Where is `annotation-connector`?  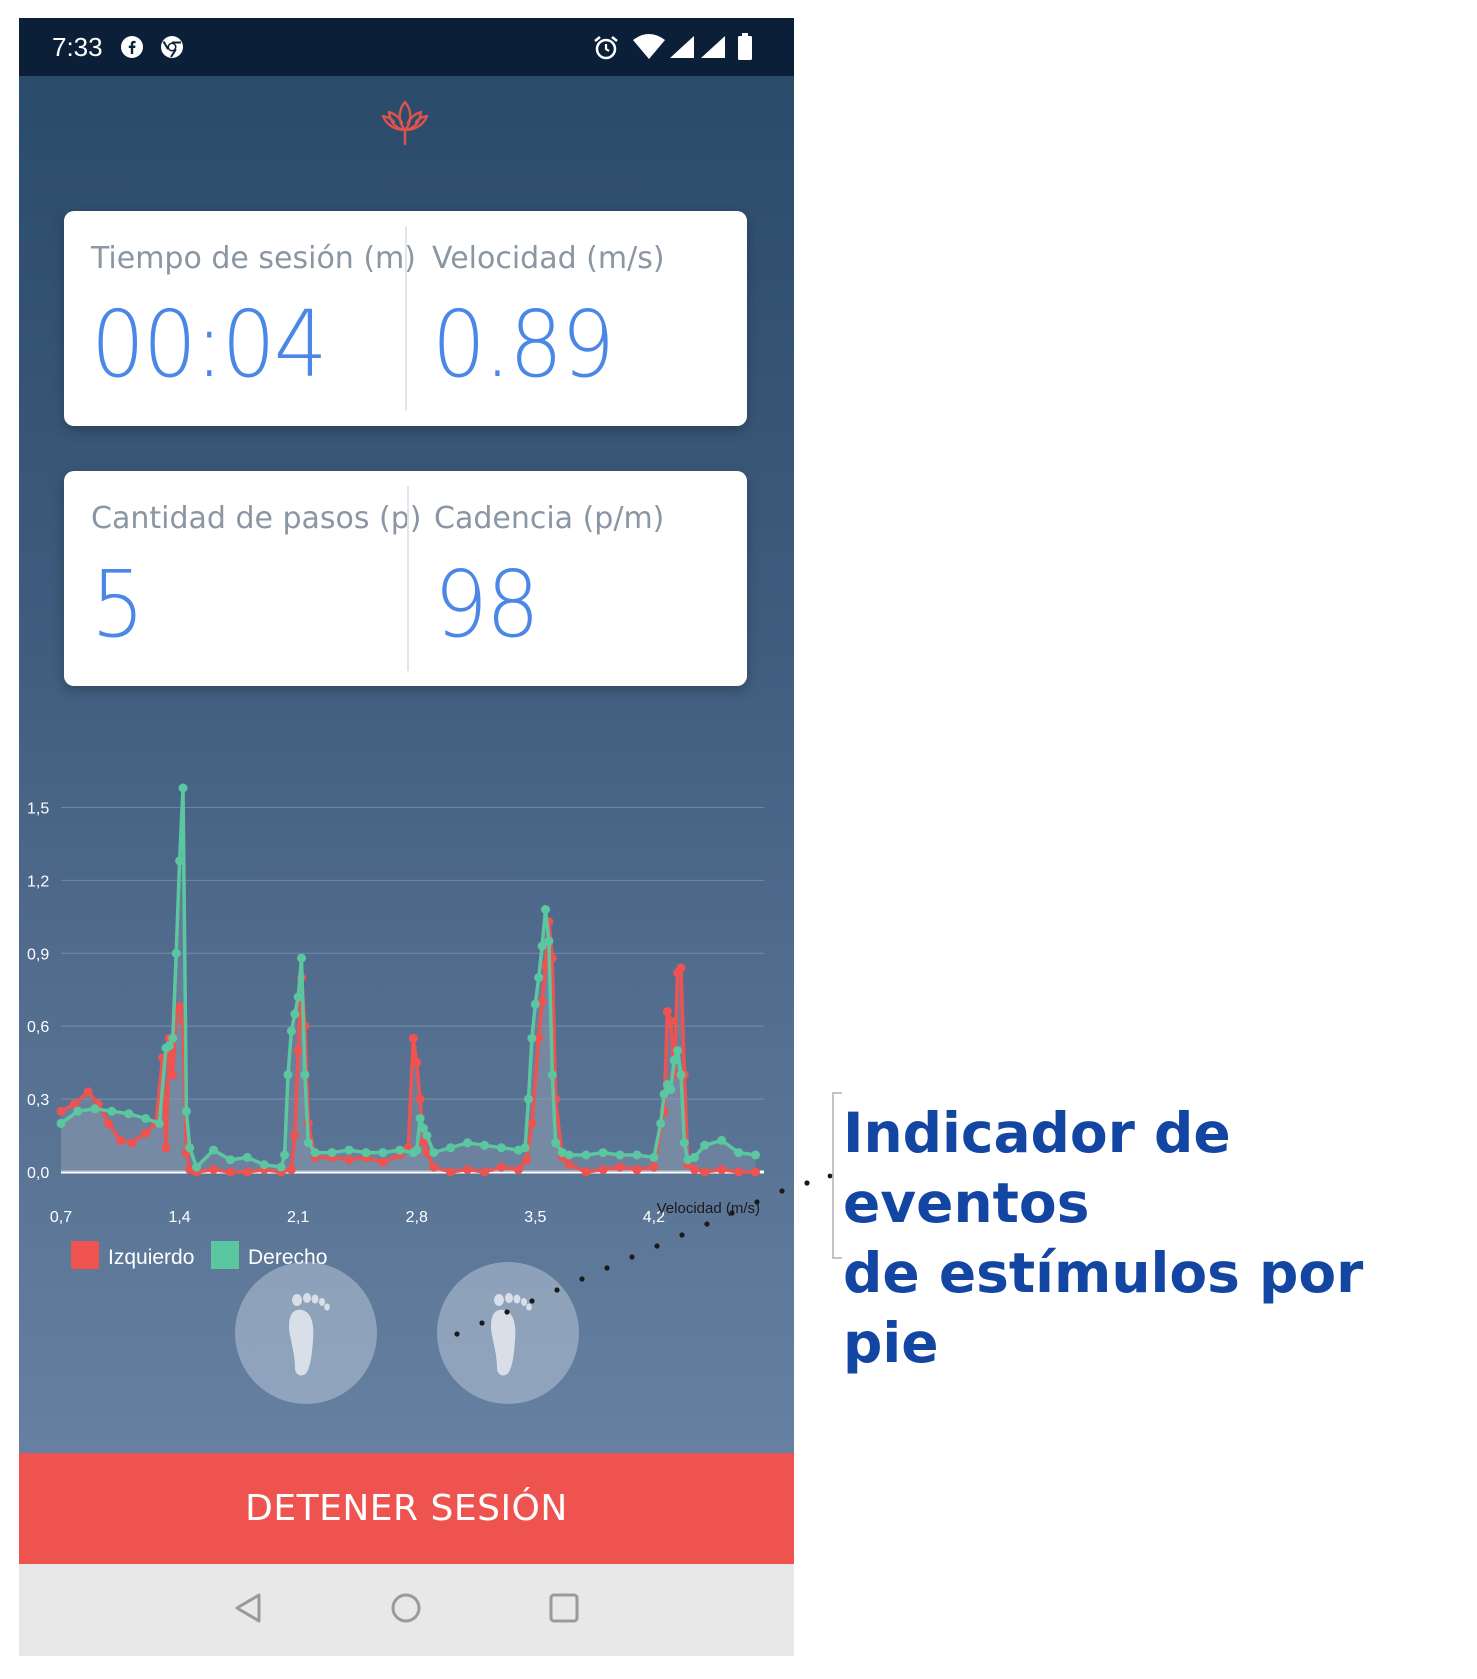 annotation-connector is located at coordinates (648, 1214).